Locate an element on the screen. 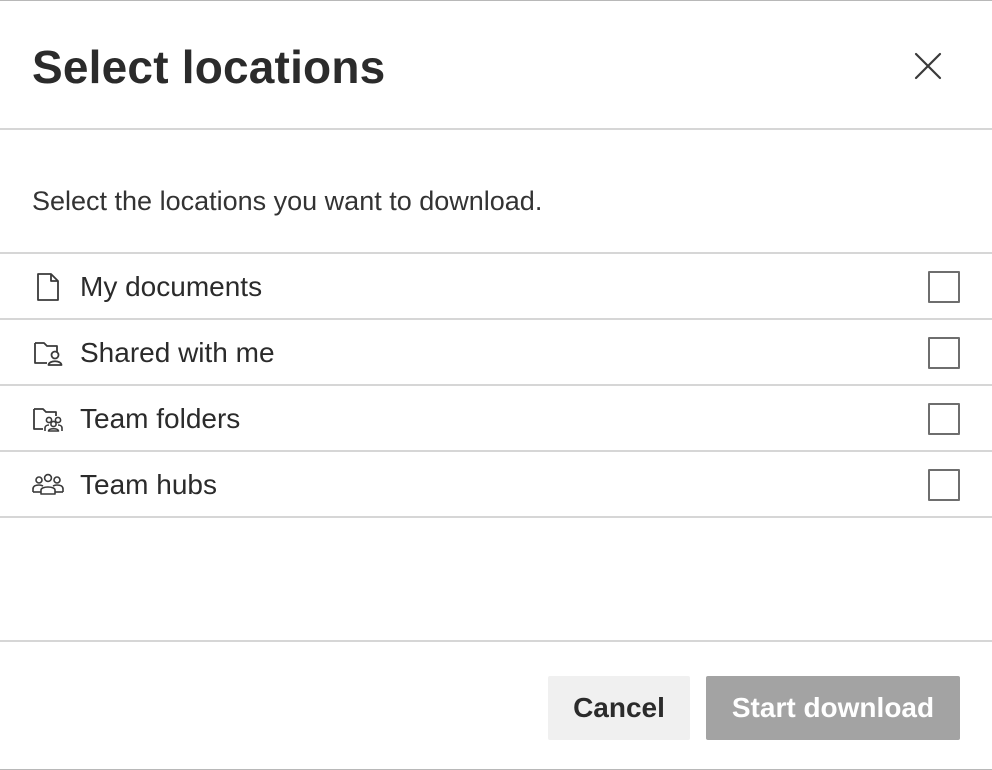 The width and height of the screenshot is (992, 770). location-label: Shared with me is located at coordinates (177, 352).